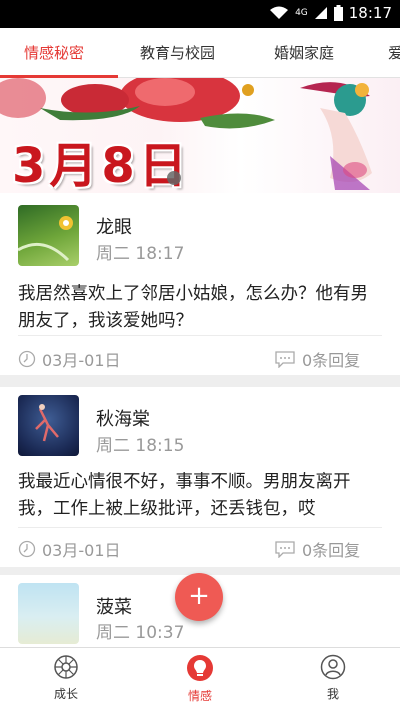 Image resolution: width=400 pixels, height=711 pixels. I want to click on post-username: 秋海棠, so click(123, 419).